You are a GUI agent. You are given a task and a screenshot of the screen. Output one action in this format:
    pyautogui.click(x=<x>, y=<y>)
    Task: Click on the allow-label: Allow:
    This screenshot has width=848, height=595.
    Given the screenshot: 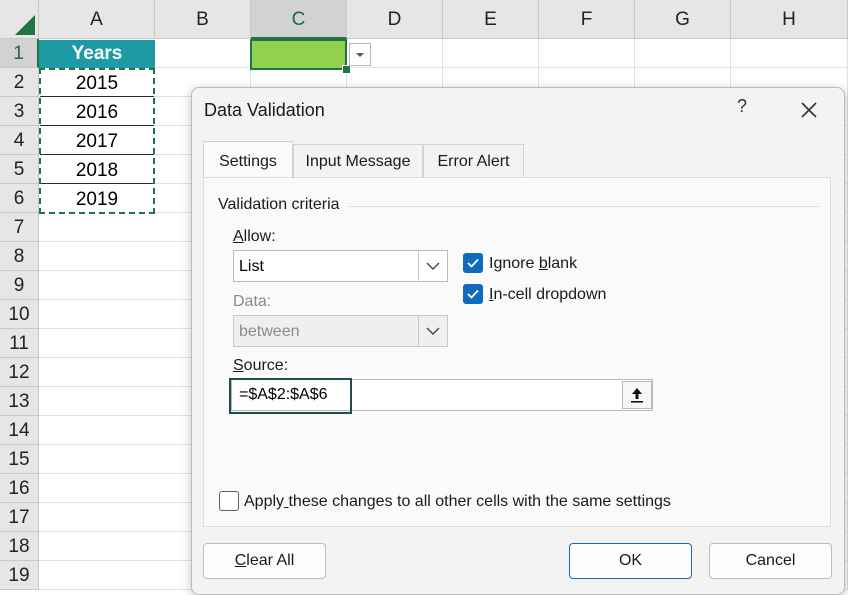 What is the action you would take?
    pyautogui.click(x=254, y=237)
    